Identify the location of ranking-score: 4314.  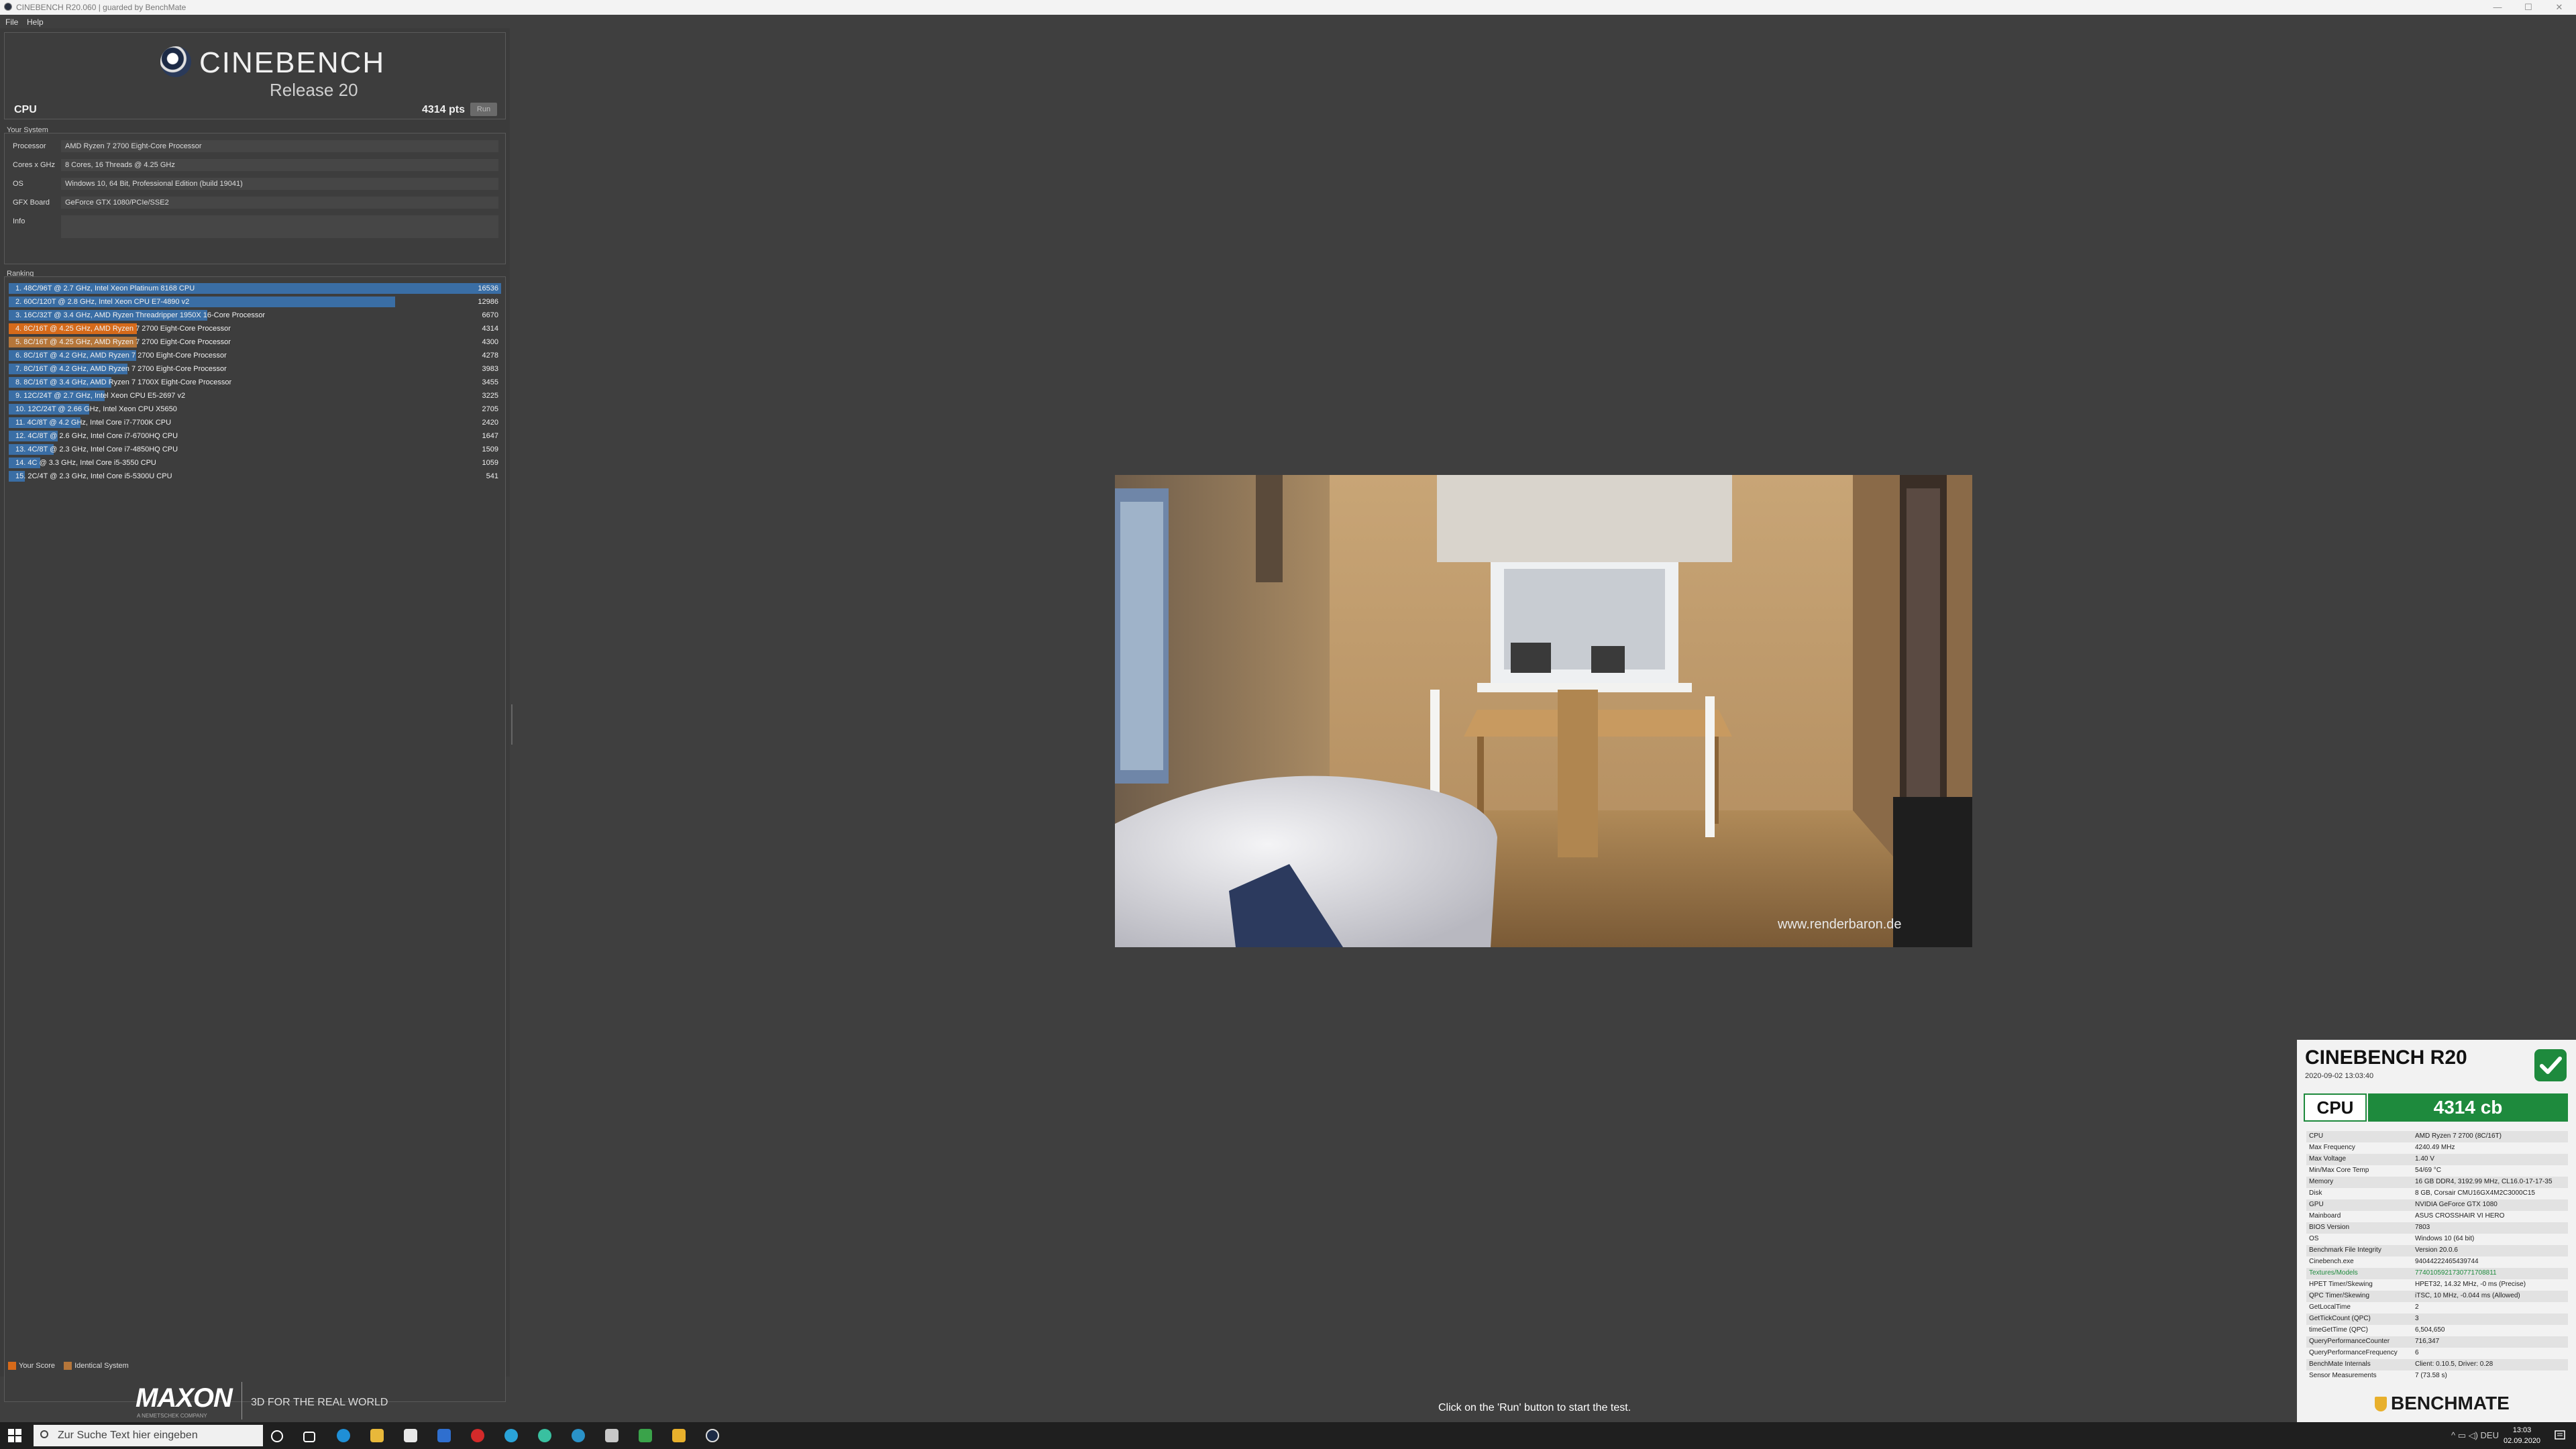
(490, 329).